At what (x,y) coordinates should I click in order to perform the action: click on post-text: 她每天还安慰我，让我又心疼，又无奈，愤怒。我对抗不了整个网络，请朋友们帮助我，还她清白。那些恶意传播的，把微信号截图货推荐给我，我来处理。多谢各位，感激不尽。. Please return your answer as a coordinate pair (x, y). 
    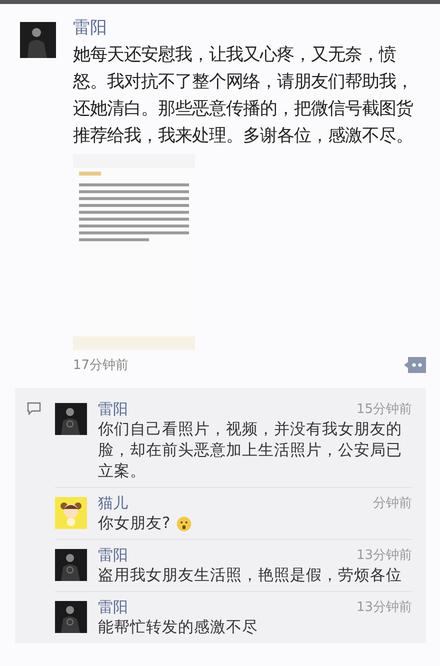
    Looking at the image, I should click on (243, 96).